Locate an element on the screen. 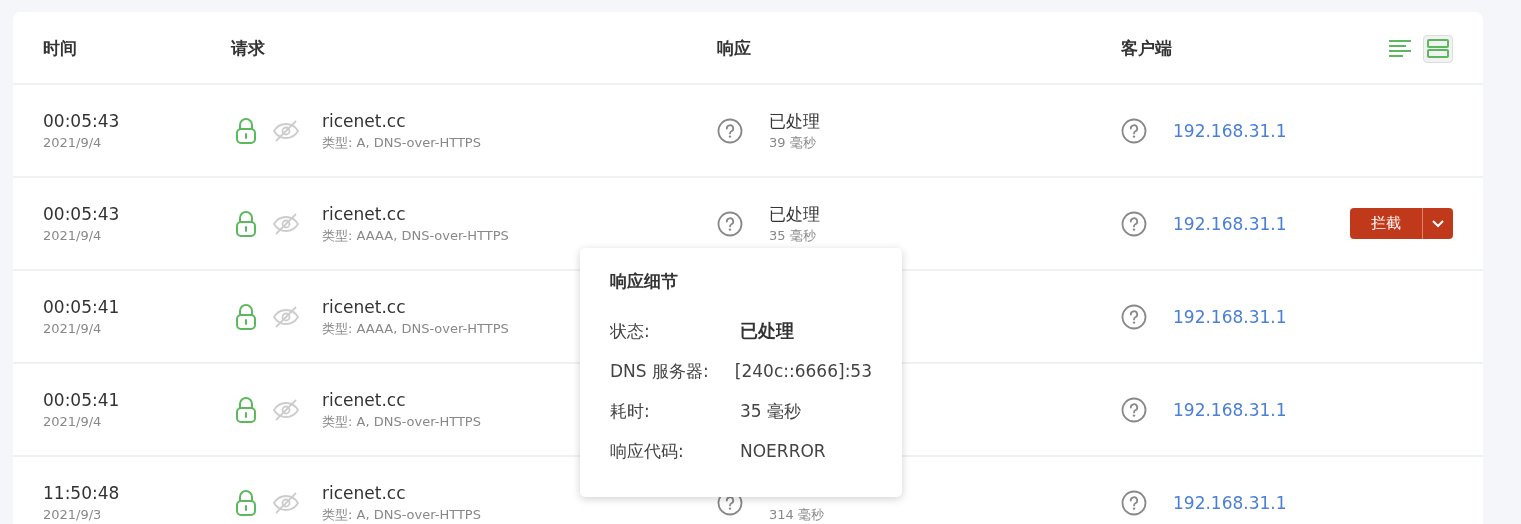  date-text: 2021/9/3 is located at coordinates (72, 514).